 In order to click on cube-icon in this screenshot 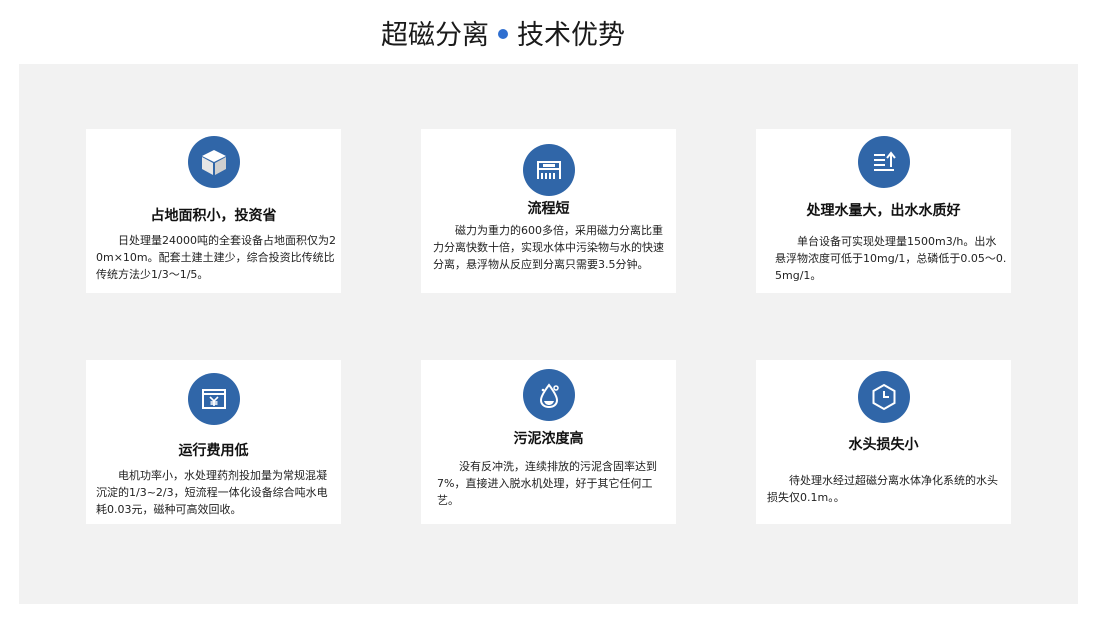, I will do `click(213, 162)`.